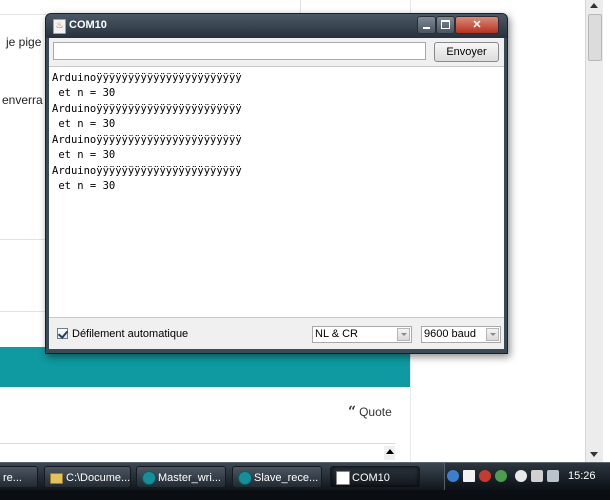 The width and height of the screenshot is (610, 500). Describe the element at coordinates (197, 453) in the screenshot. I see `editor-toolbar` at that location.